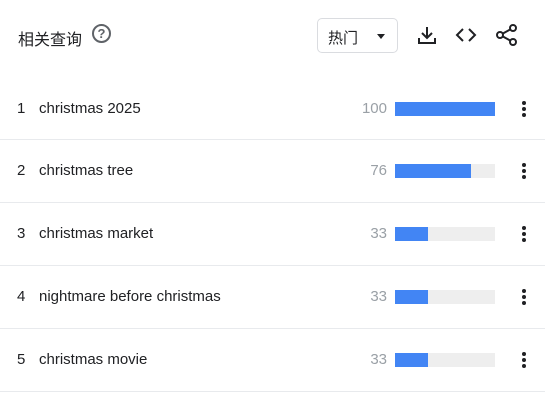 This screenshot has height=412, width=545. What do you see at coordinates (86, 170) in the screenshot?
I see `query-text: christmas tree` at bounding box center [86, 170].